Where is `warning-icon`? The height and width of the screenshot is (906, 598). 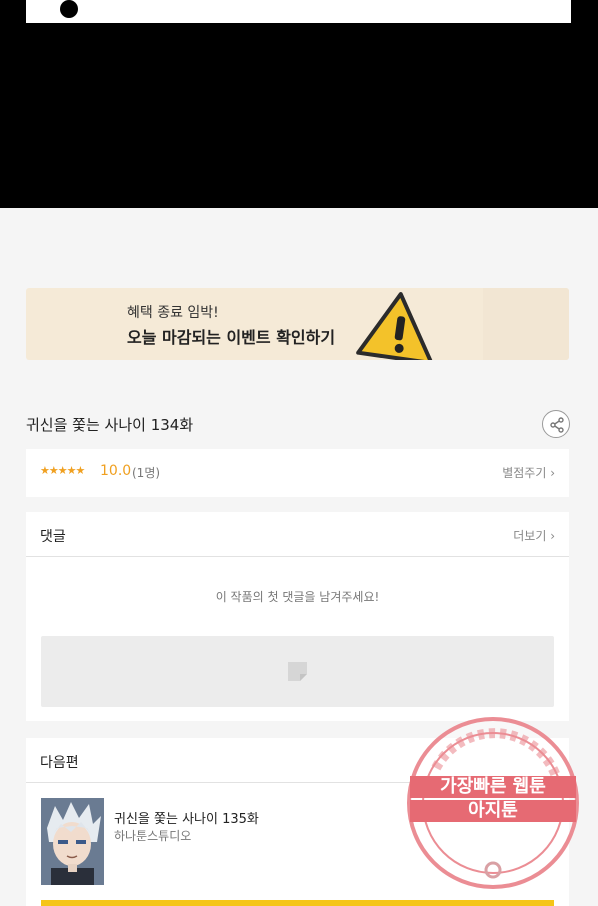 warning-icon is located at coordinates (395, 326).